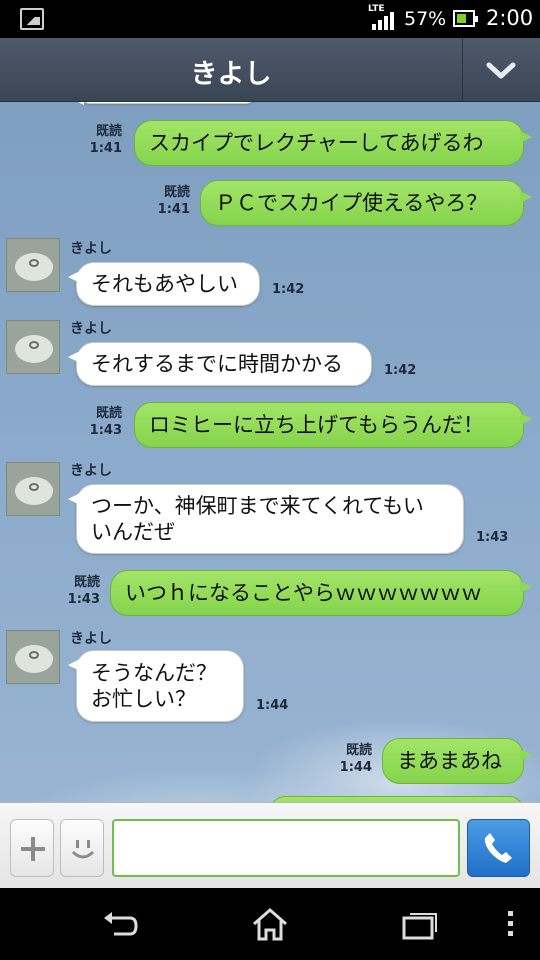 The height and width of the screenshot is (960, 540). Describe the element at coordinates (316, 143) in the screenshot. I see `message-text: スカイプでレクチャーしてあげるわ` at that location.